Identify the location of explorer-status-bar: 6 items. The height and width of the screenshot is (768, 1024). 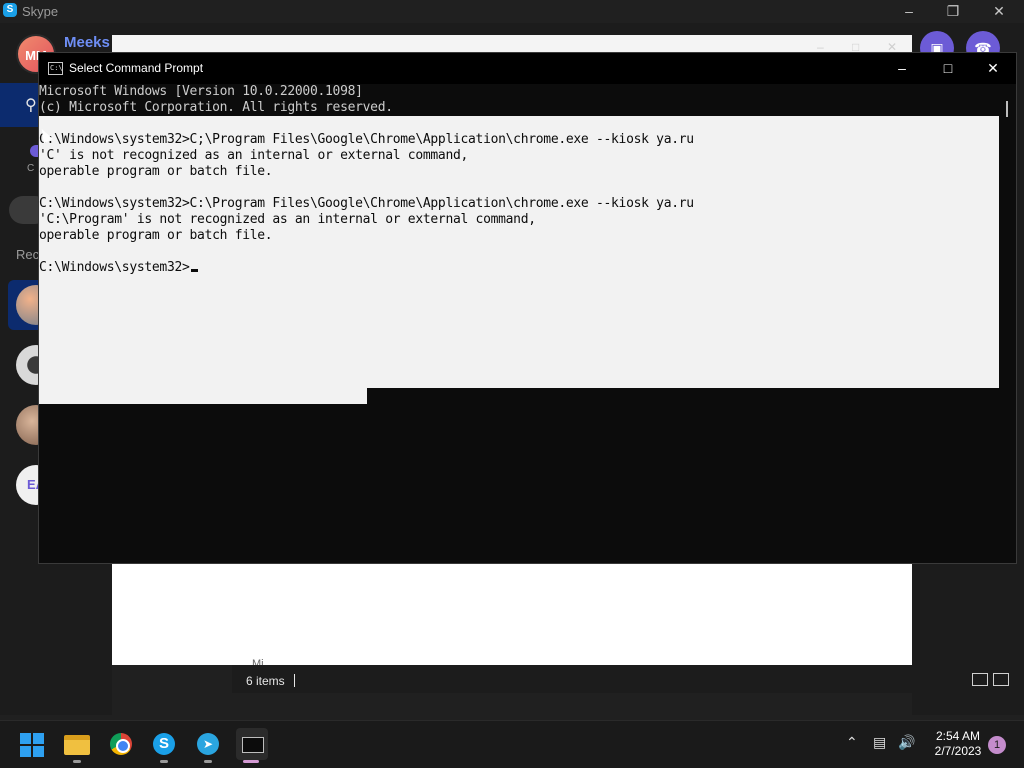
(624, 679).